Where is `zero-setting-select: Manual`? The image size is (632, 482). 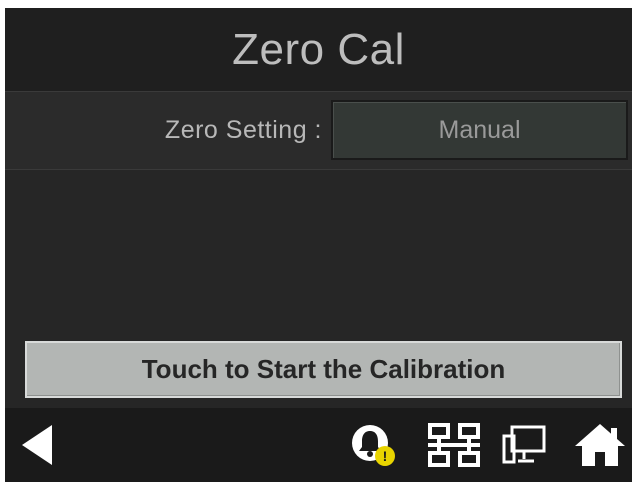 zero-setting-select: Manual is located at coordinates (479, 130).